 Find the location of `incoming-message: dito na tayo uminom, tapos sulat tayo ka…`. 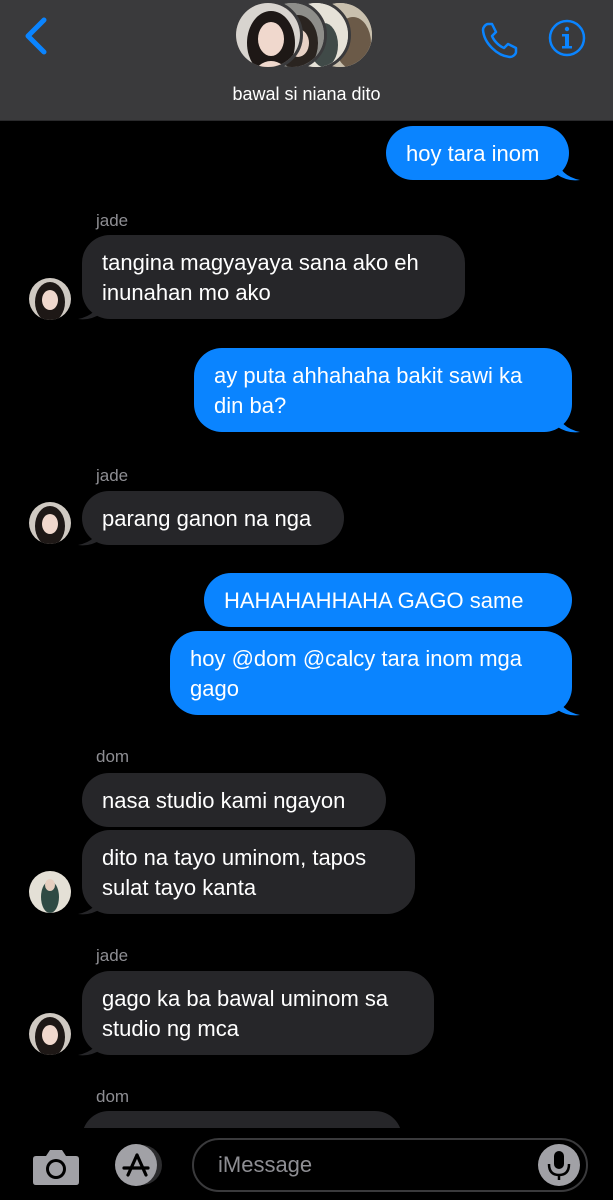

incoming-message: dito na tayo uminom, tapos sulat tayo ka… is located at coordinates (248, 872).